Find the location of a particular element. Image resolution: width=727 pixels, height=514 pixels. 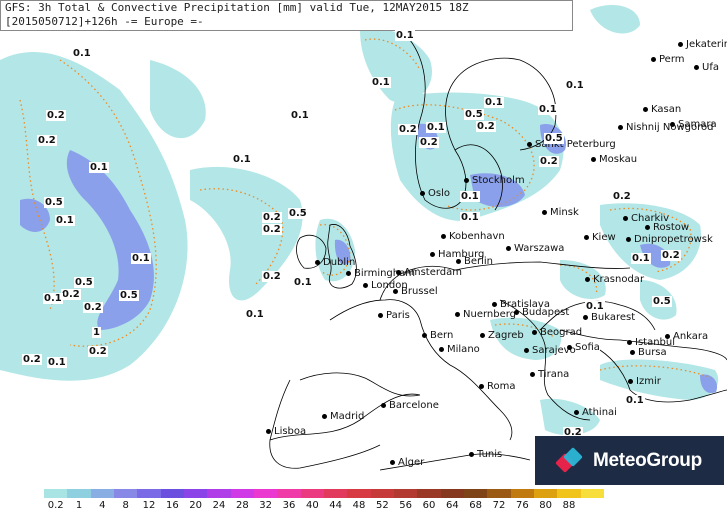

city-label: Ufa is located at coordinates (706, 67).